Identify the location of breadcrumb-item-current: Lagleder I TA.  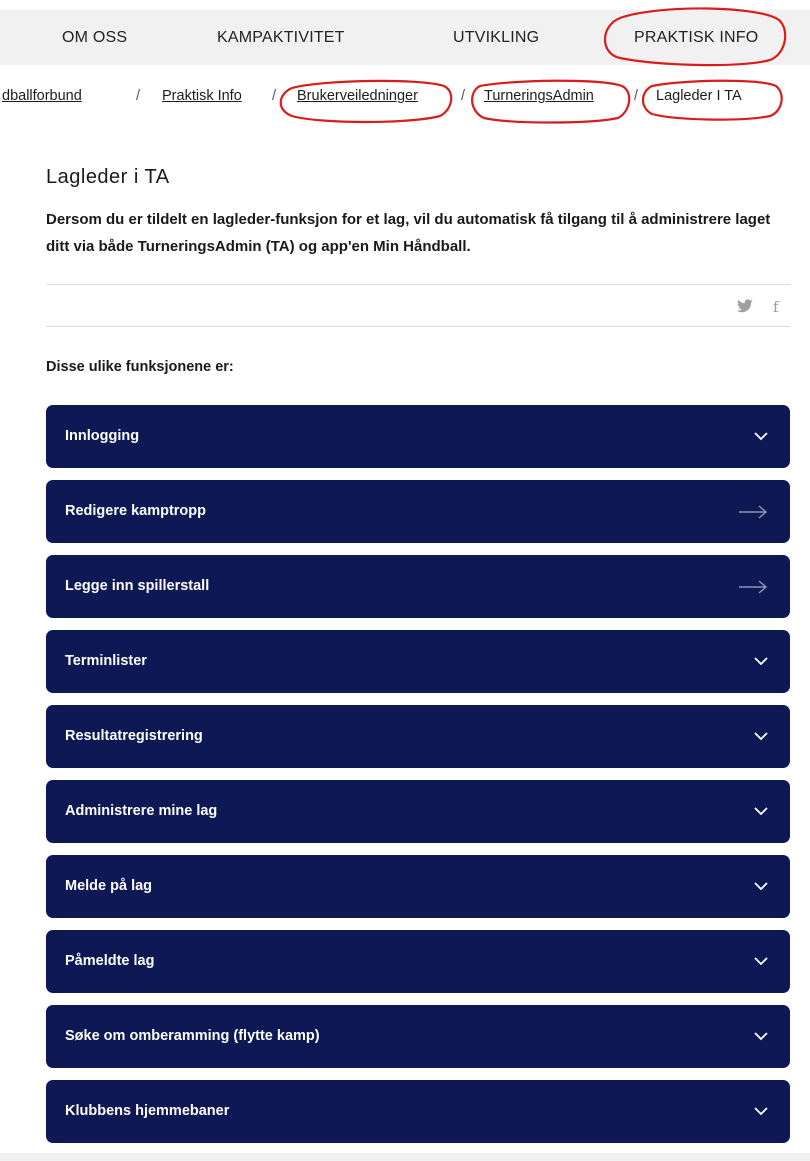
(699, 96).